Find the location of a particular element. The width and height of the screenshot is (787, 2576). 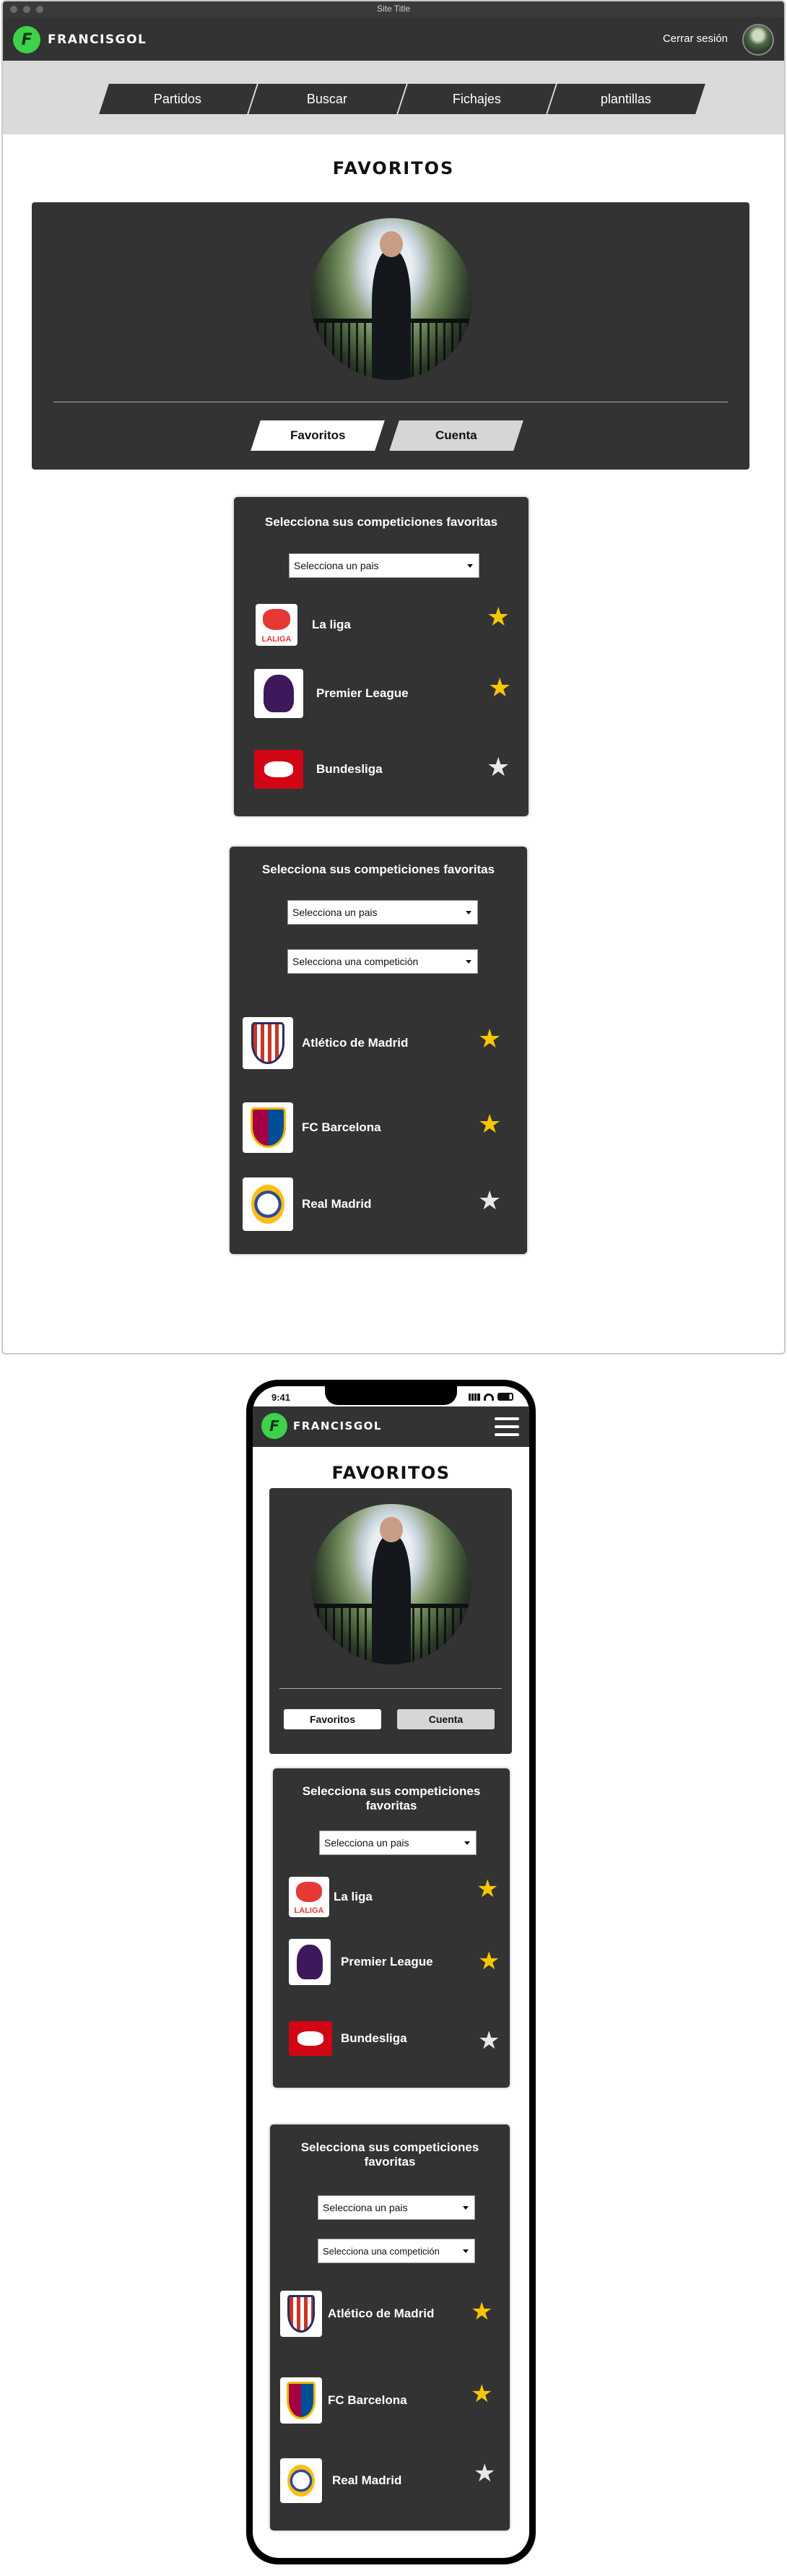

nav-tab-label: plantillas is located at coordinates (626, 98).